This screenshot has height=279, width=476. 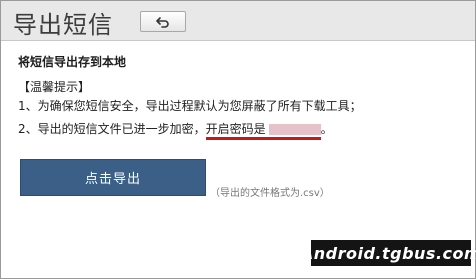 I want to click on header-bar: 导出短信, so click(x=238, y=21).